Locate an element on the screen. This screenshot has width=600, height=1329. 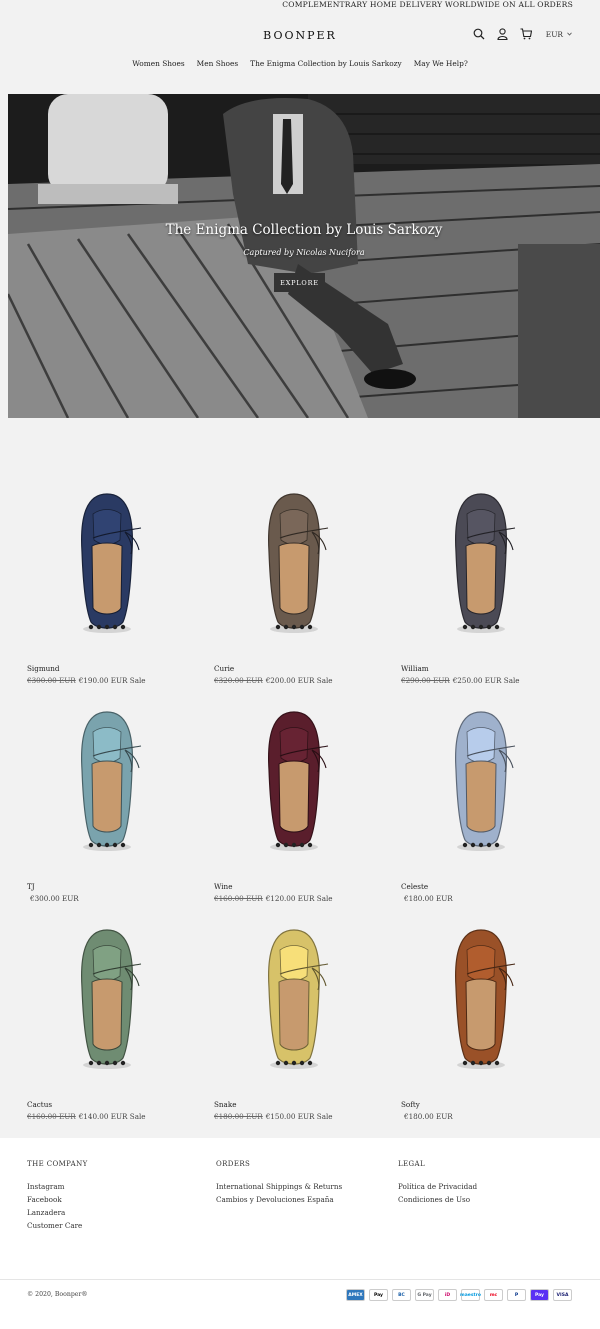
product-name: Softy is located at coordinates (410, 1104).